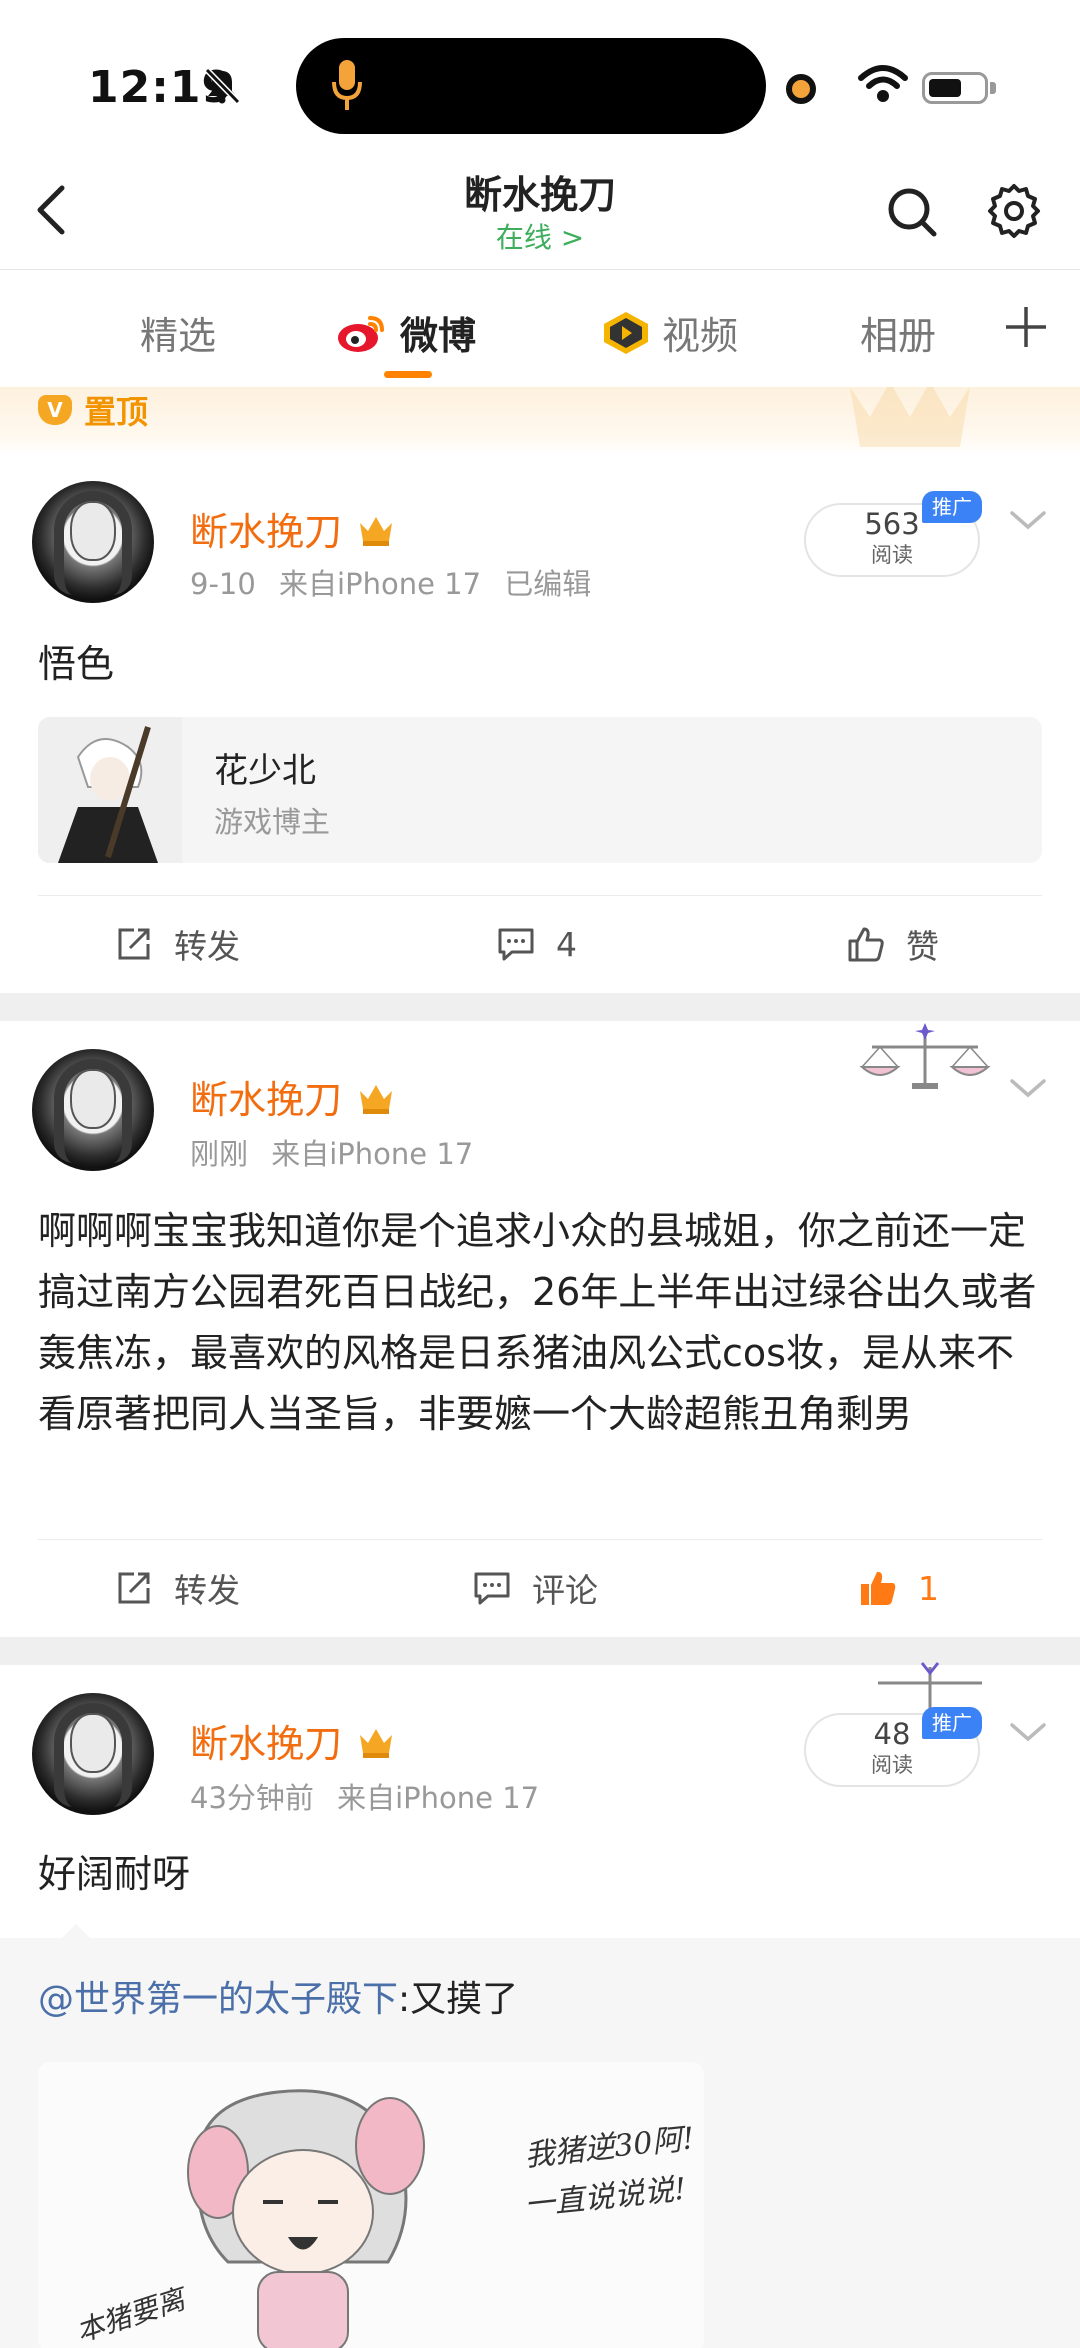 The image size is (1080, 2348). Describe the element at coordinates (219, 1154) in the screenshot. I see `post-date: 刚刚` at that location.